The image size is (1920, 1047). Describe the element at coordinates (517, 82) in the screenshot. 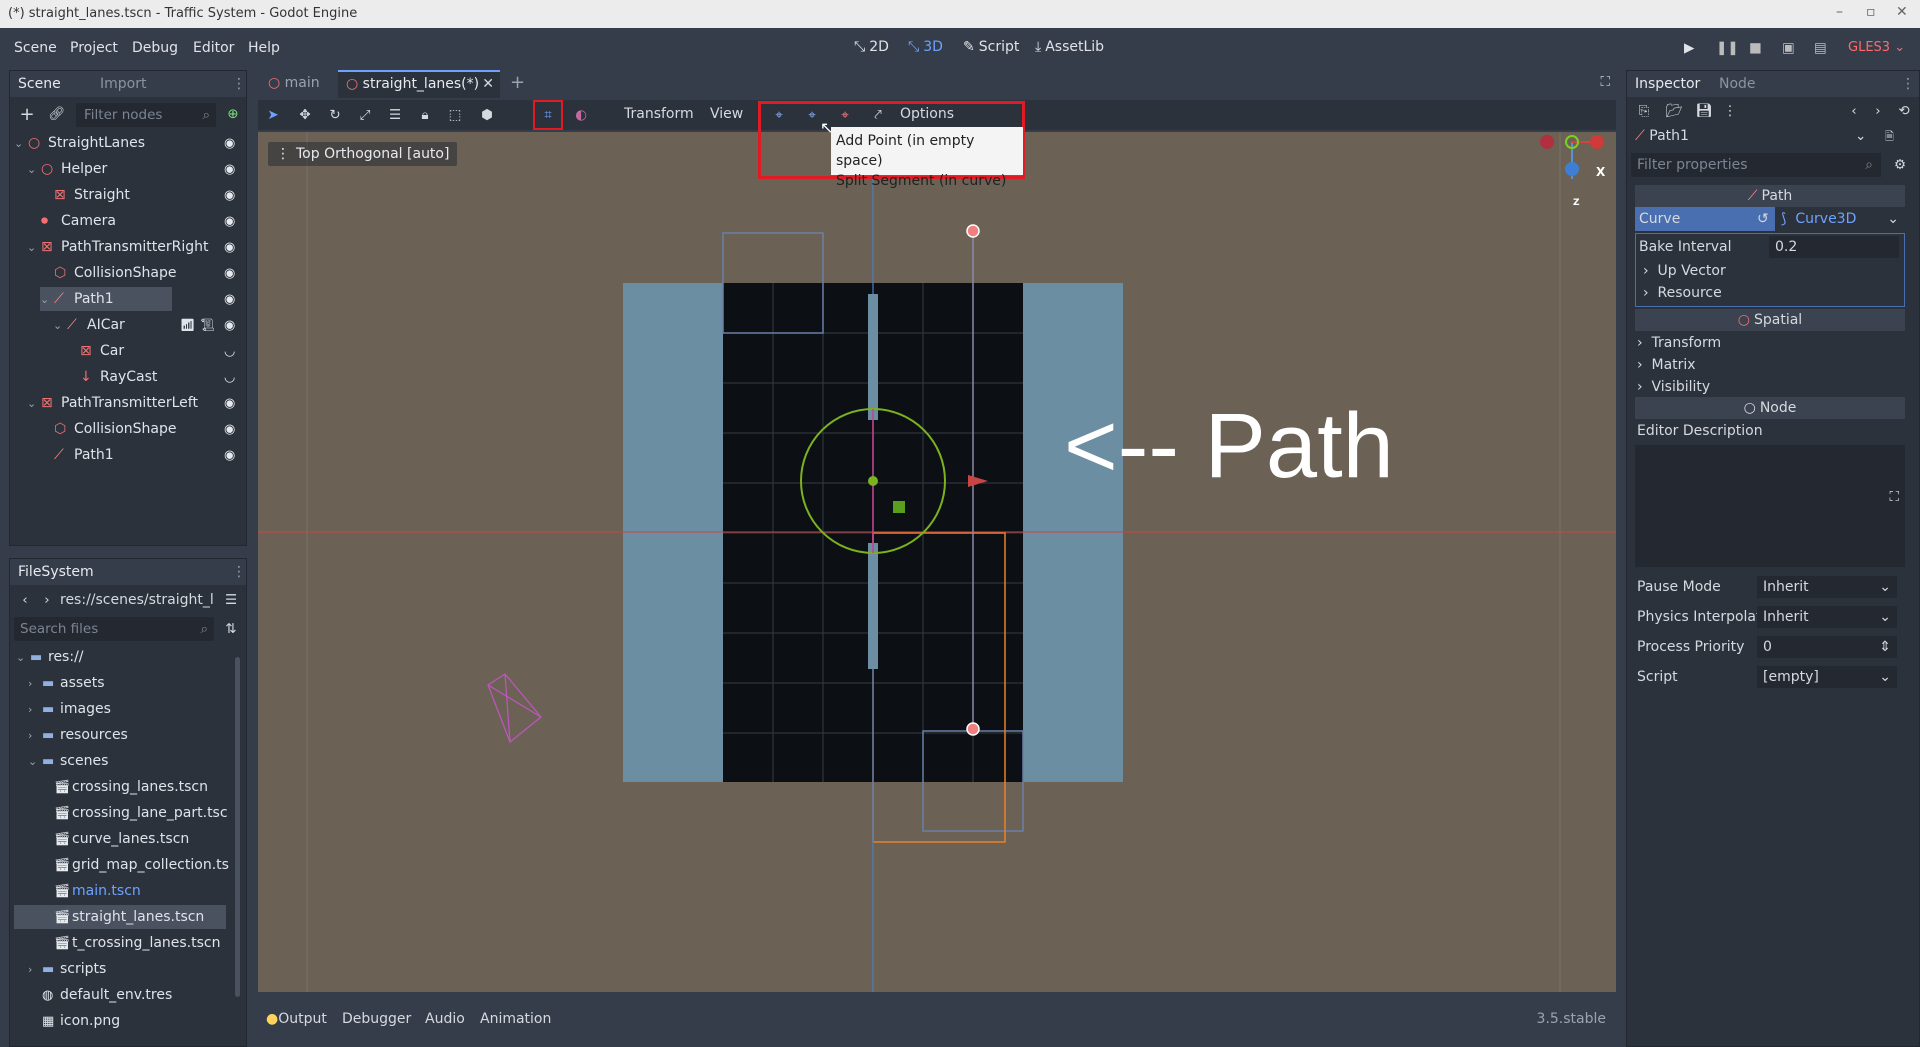

I see `new-tab-icon: +` at that location.